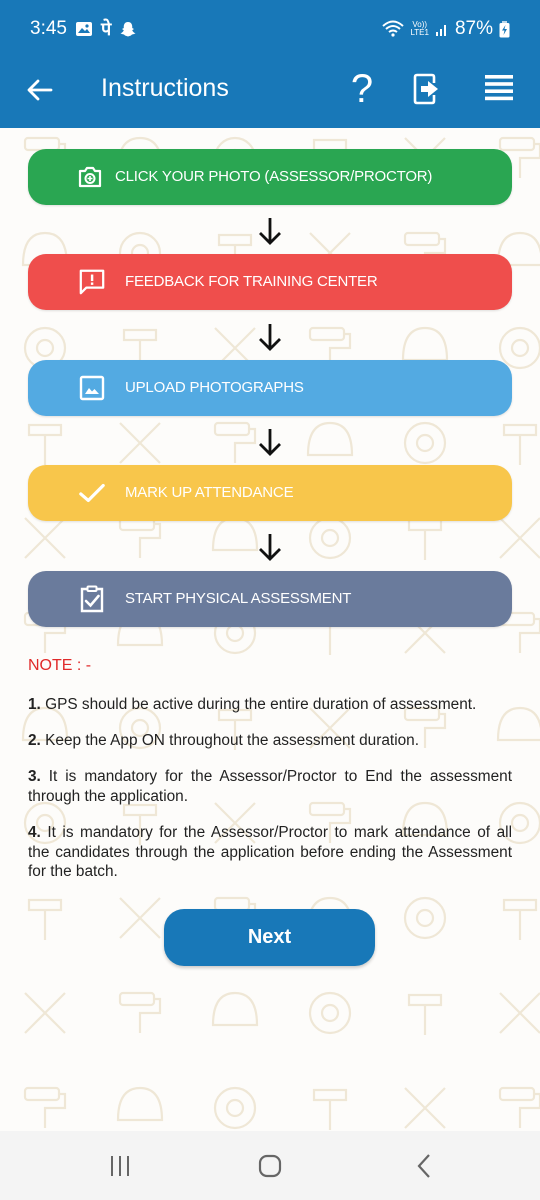  What do you see at coordinates (60, 665) in the screenshot?
I see `note-title: NOTE : -` at bounding box center [60, 665].